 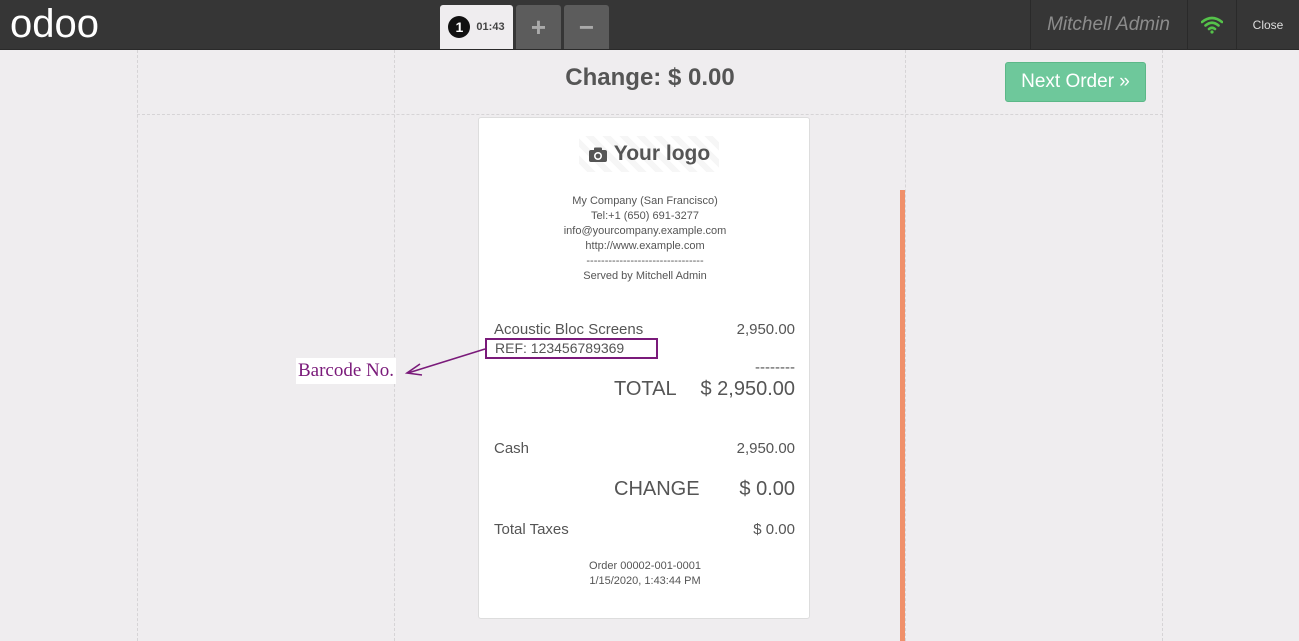 What do you see at coordinates (765, 329) in the screenshot?
I see `product-price: 2,950.00` at bounding box center [765, 329].